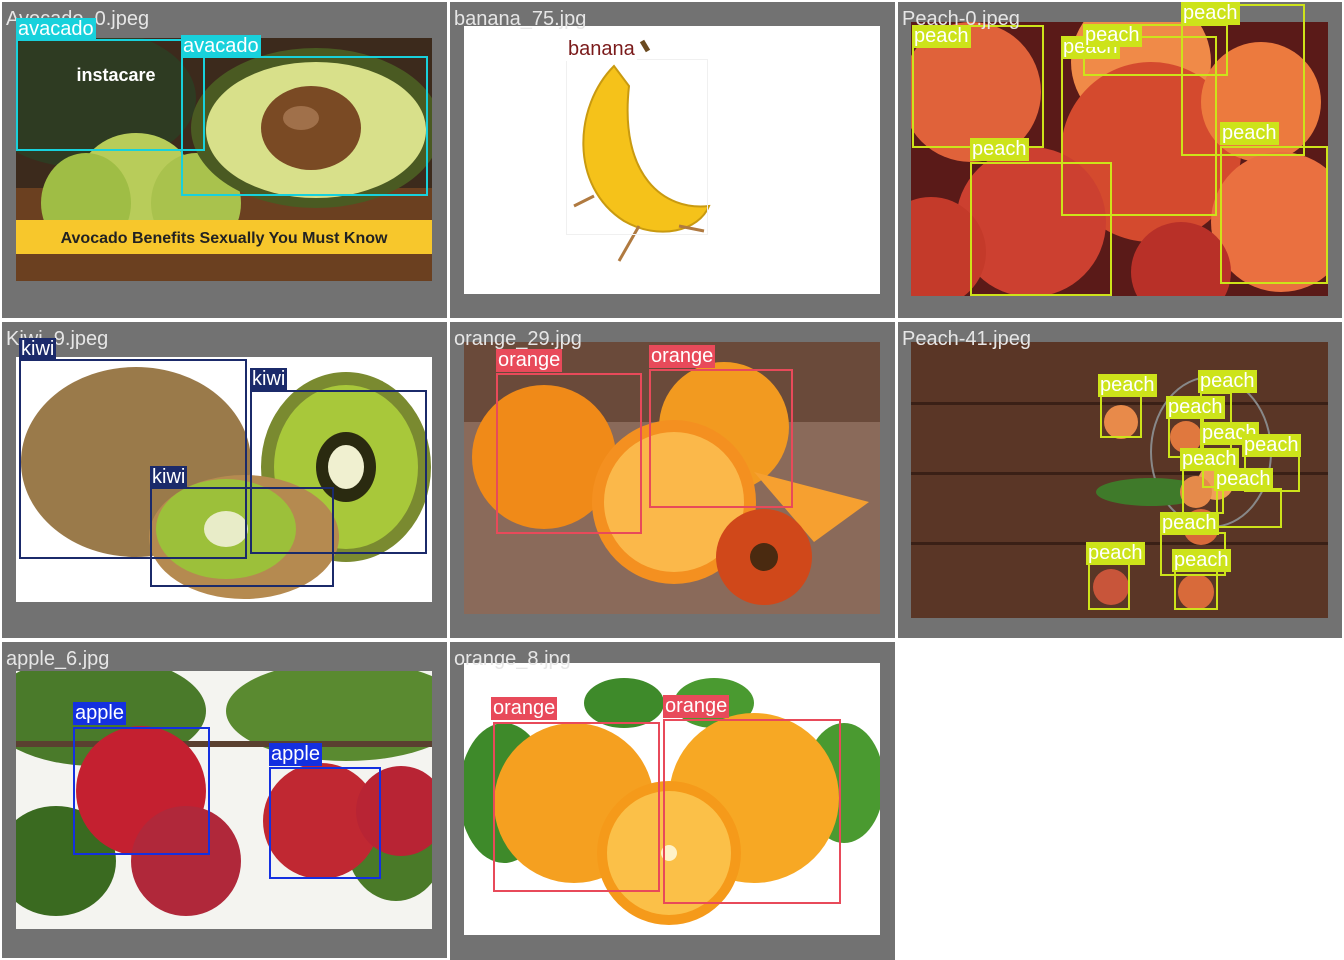 The width and height of the screenshot is (1344, 960). I want to click on image-tile-apple: apple_6.jpg apple apple, so click(224, 800).